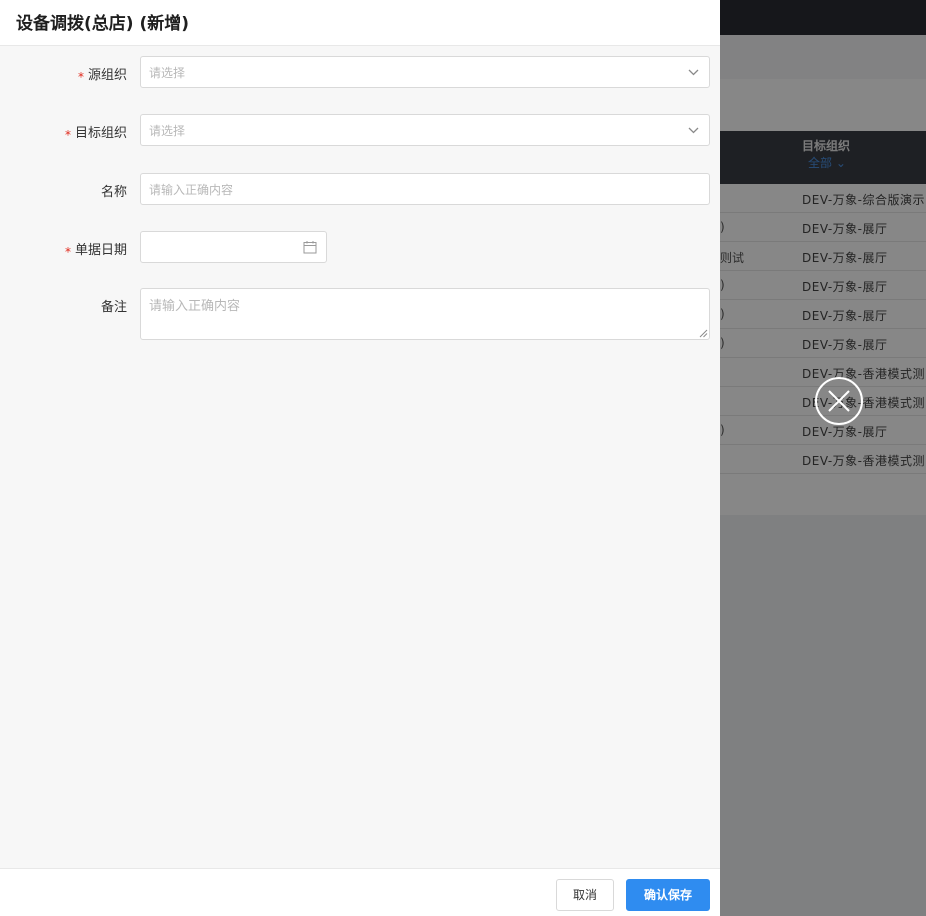  I want to click on doc-date-label: * 单据日期, so click(95, 249).